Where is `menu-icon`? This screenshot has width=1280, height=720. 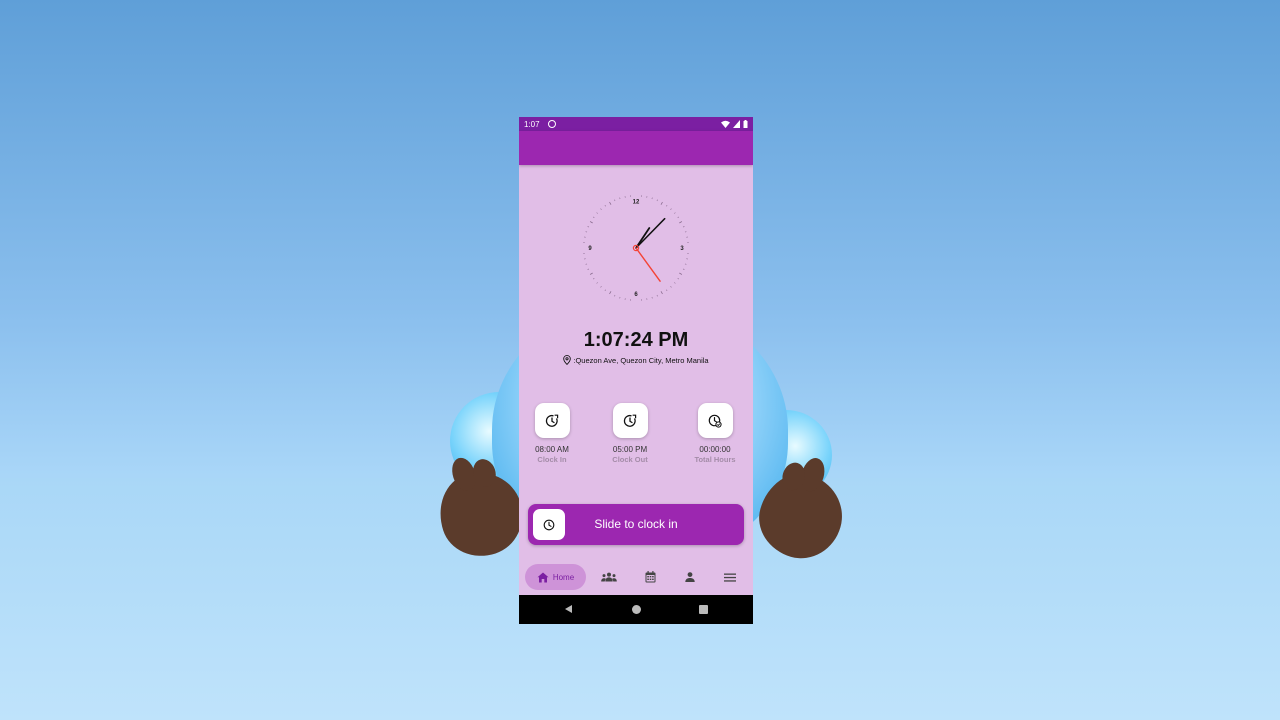
menu-icon is located at coordinates (730, 577).